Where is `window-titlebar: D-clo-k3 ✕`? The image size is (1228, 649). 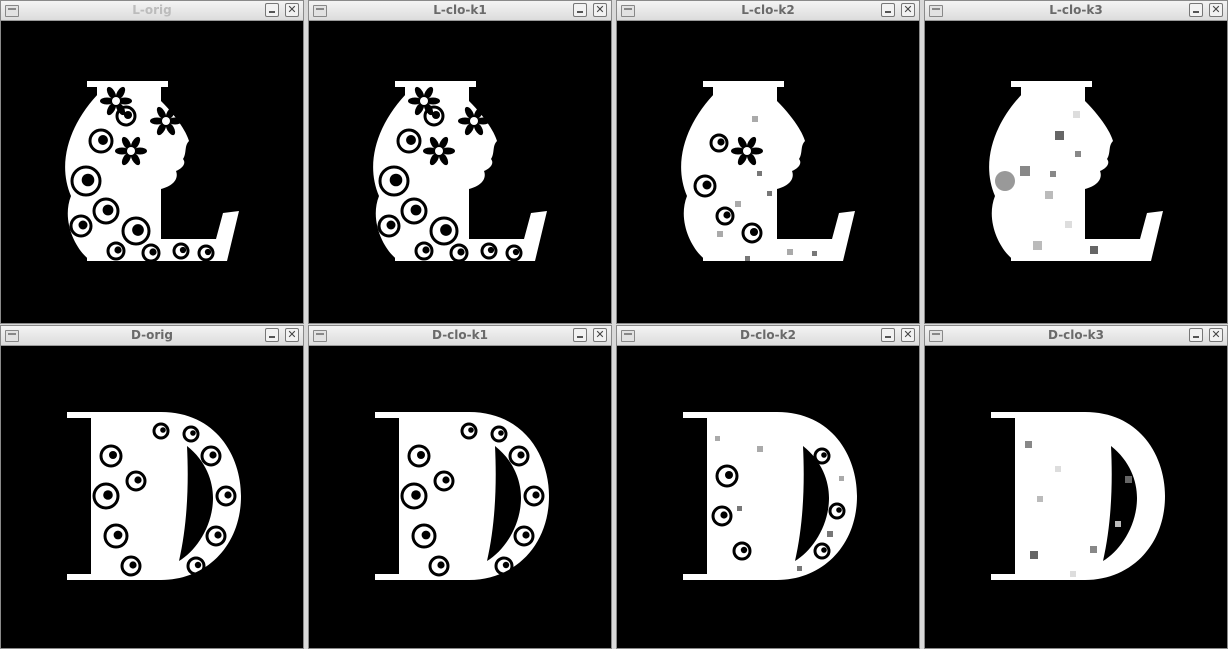
window-titlebar: D-clo-k3 ✕ is located at coordinates (1076, 336).